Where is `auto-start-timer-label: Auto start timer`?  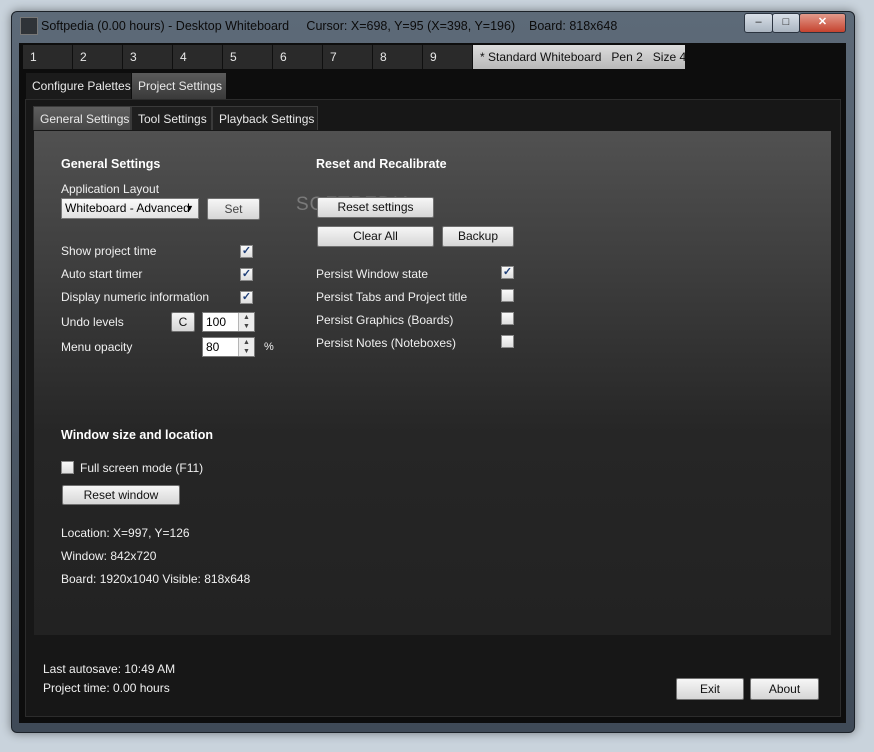 auto-start-timer-label: Auto start timer is located at coordinates (102, 274).